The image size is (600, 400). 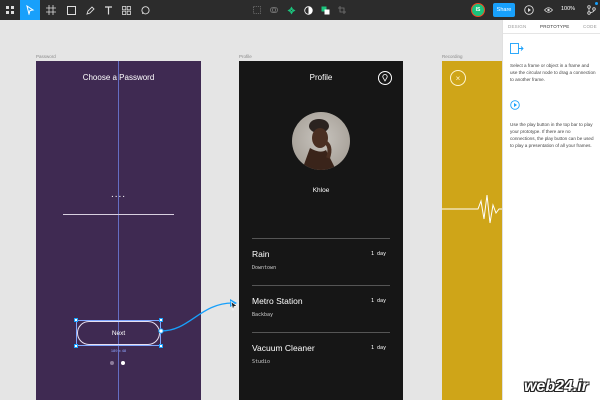 What do you see at coordinates (118, 350) in the screenshot?
I see `size-label: 189 x 48` at bounding box center [118, 350].